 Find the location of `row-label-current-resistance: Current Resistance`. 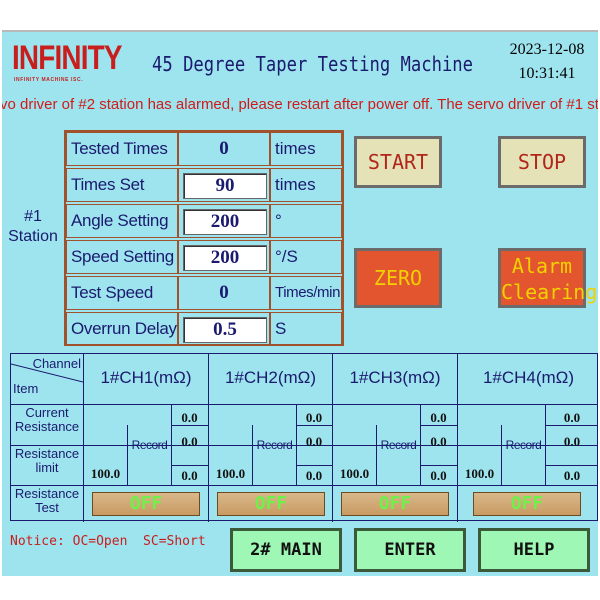

row-label-current-resistance: Current Resistance is located at coordinates (47, 420).